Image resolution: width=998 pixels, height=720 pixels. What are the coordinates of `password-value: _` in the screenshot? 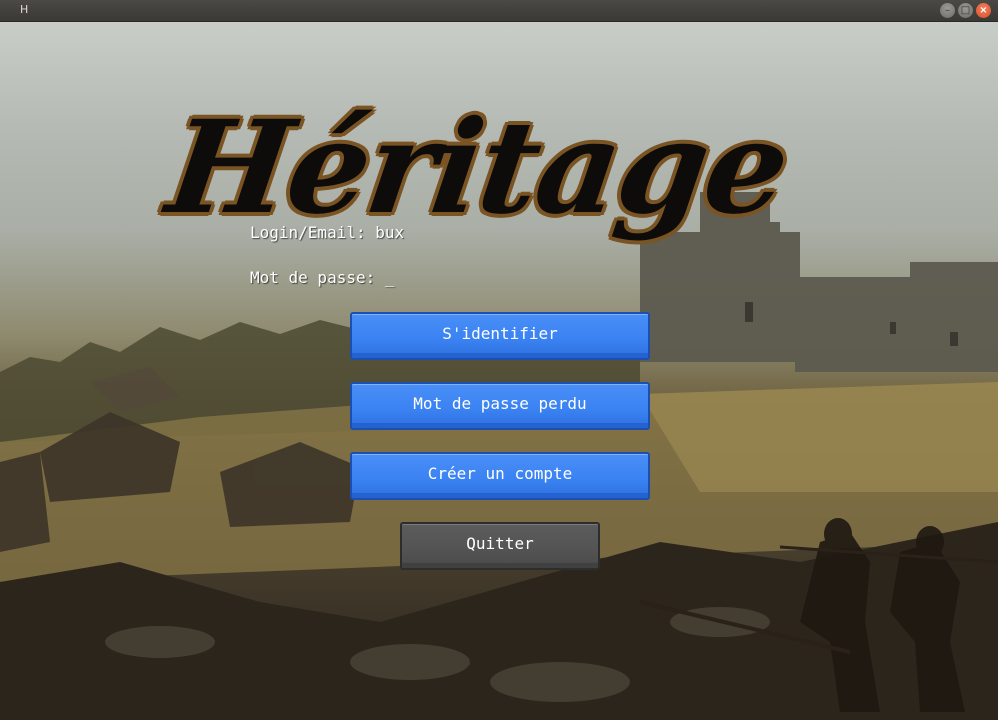 It's located at (390, 277).